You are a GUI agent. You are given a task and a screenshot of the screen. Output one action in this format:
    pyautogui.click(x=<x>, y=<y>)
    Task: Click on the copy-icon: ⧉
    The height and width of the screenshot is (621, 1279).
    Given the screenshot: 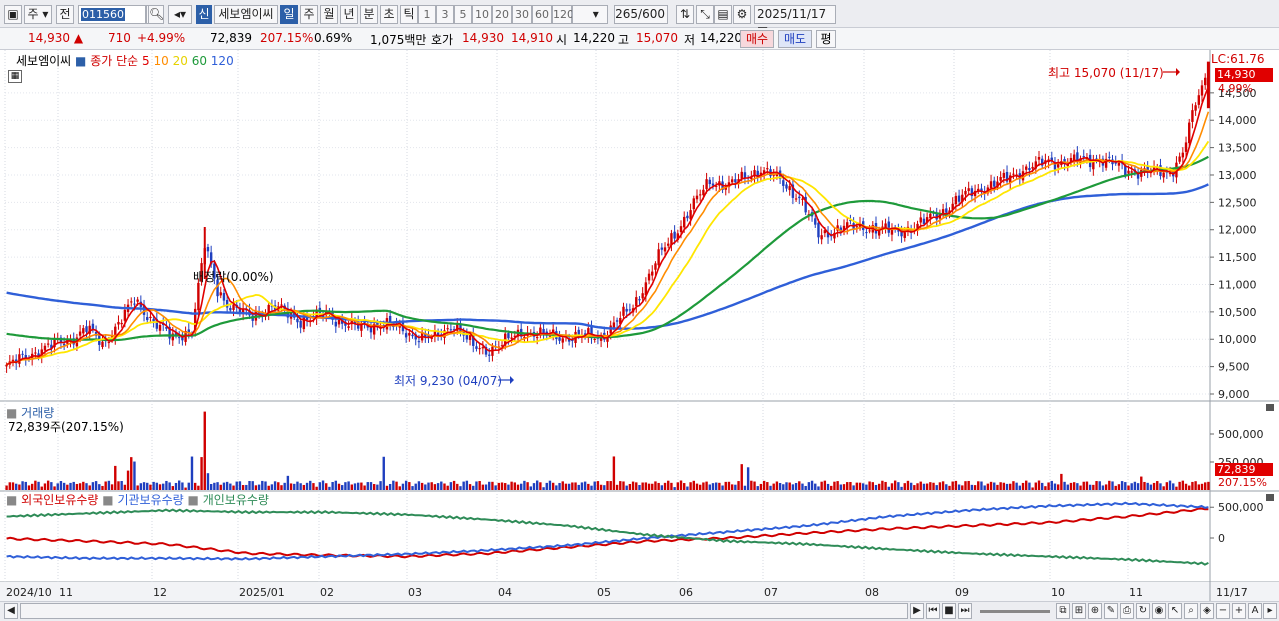 What is the action you would take?
    pyautogui.click(x=1063, y=611)
    